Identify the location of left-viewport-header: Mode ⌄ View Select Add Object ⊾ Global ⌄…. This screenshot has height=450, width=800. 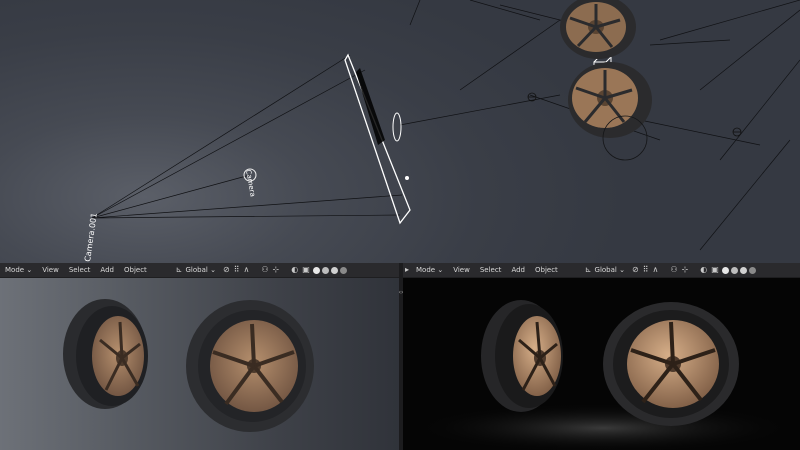
(199, 270).